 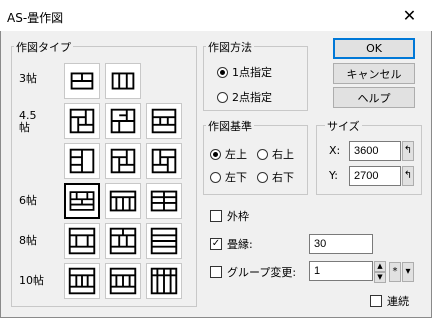 What do you see at coordinates (262, 272) in the screenshot?
I see `checkbox-label: グループ変更:` at bounding box center [262, 272].